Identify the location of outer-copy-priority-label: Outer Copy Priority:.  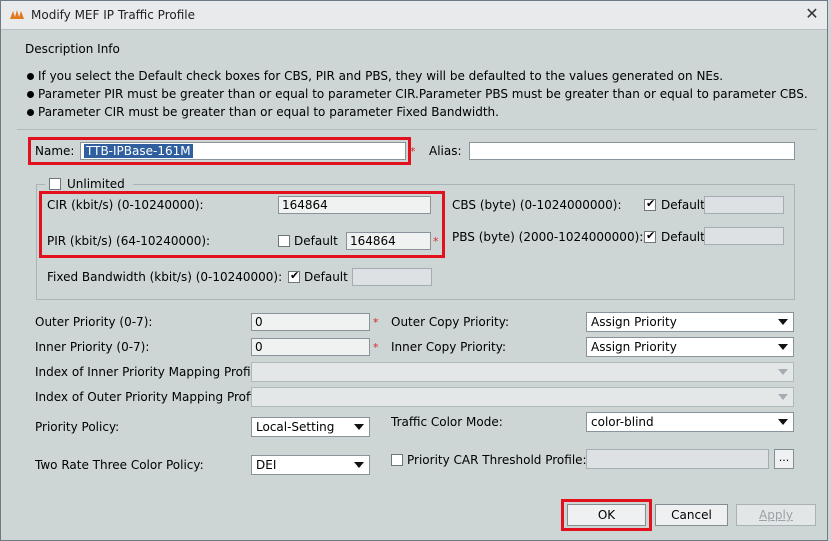
(450, 322).